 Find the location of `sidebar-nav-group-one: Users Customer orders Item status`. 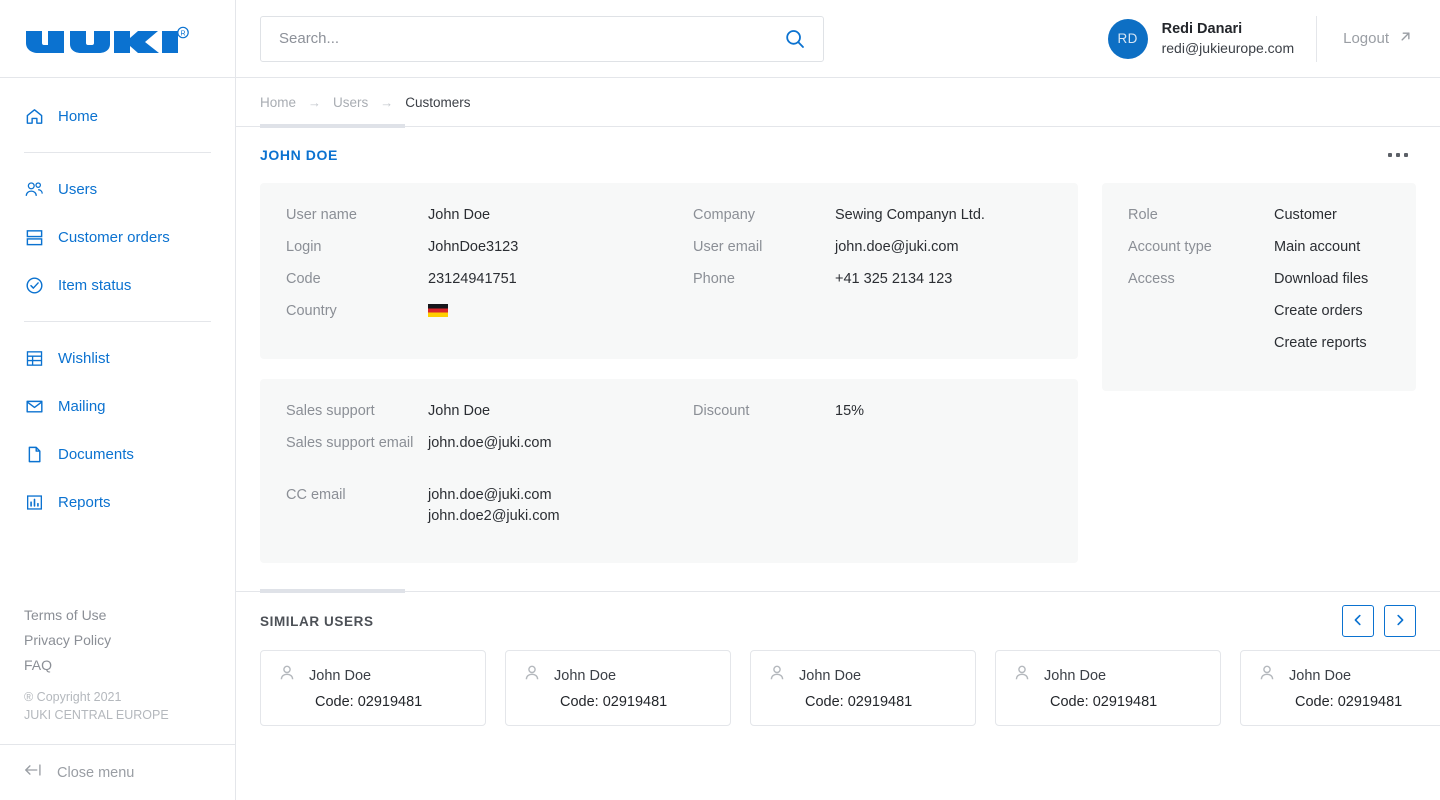

sidebar-nav-group-one: Users Customer orders Item status is located at coordinates (117, 237).